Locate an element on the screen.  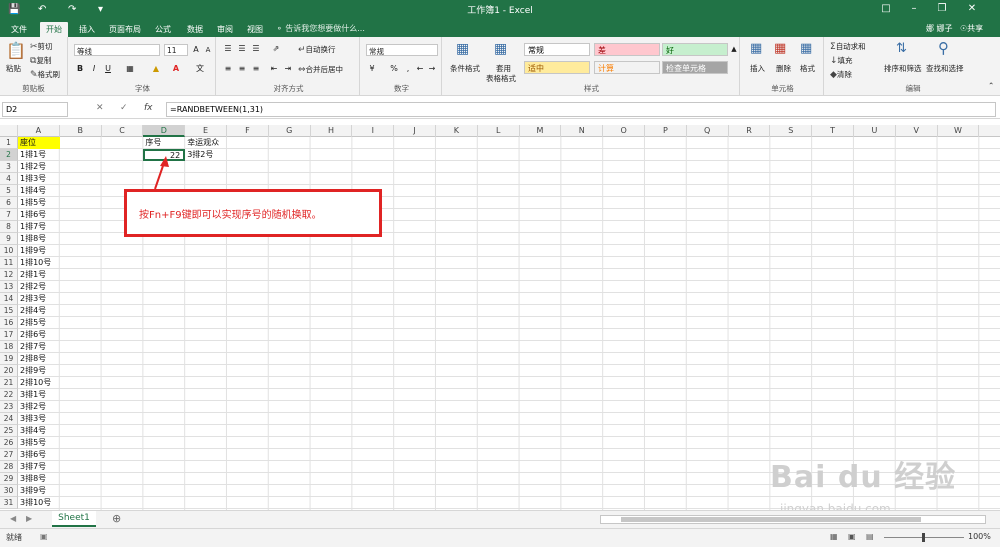
watermark-logo: Bai du 经验 is located at coordinates (863, 477).